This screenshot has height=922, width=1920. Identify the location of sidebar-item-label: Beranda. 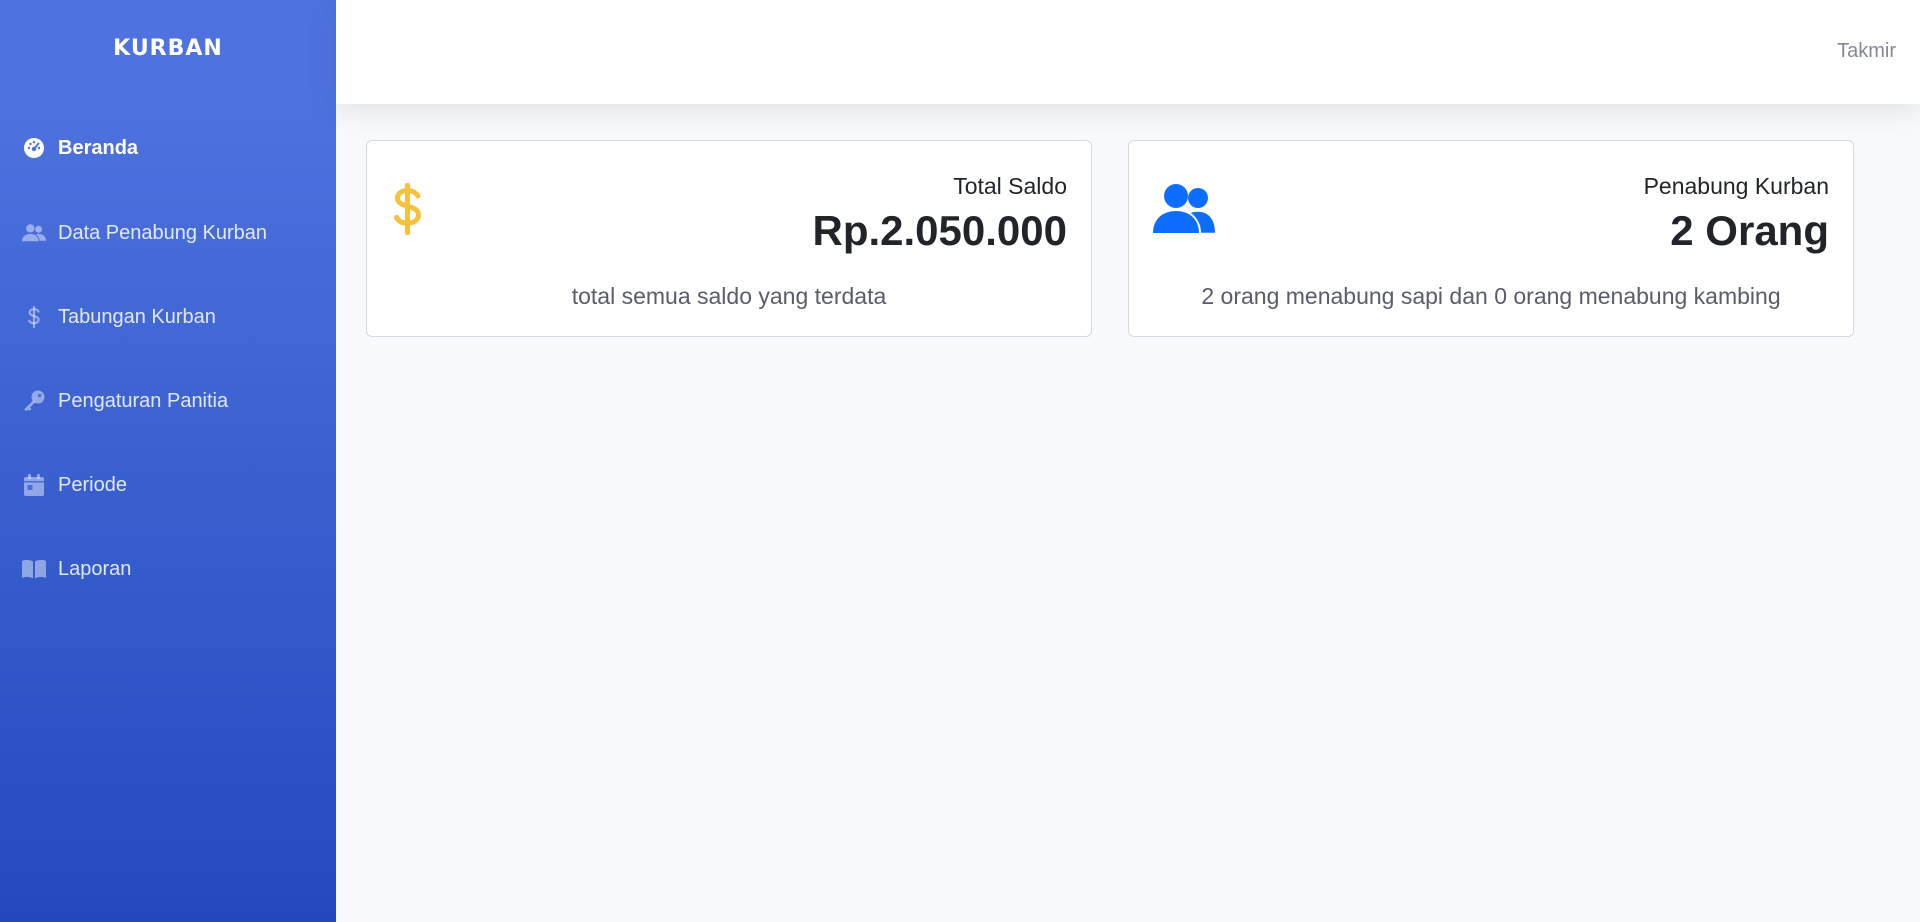
(98, 147).